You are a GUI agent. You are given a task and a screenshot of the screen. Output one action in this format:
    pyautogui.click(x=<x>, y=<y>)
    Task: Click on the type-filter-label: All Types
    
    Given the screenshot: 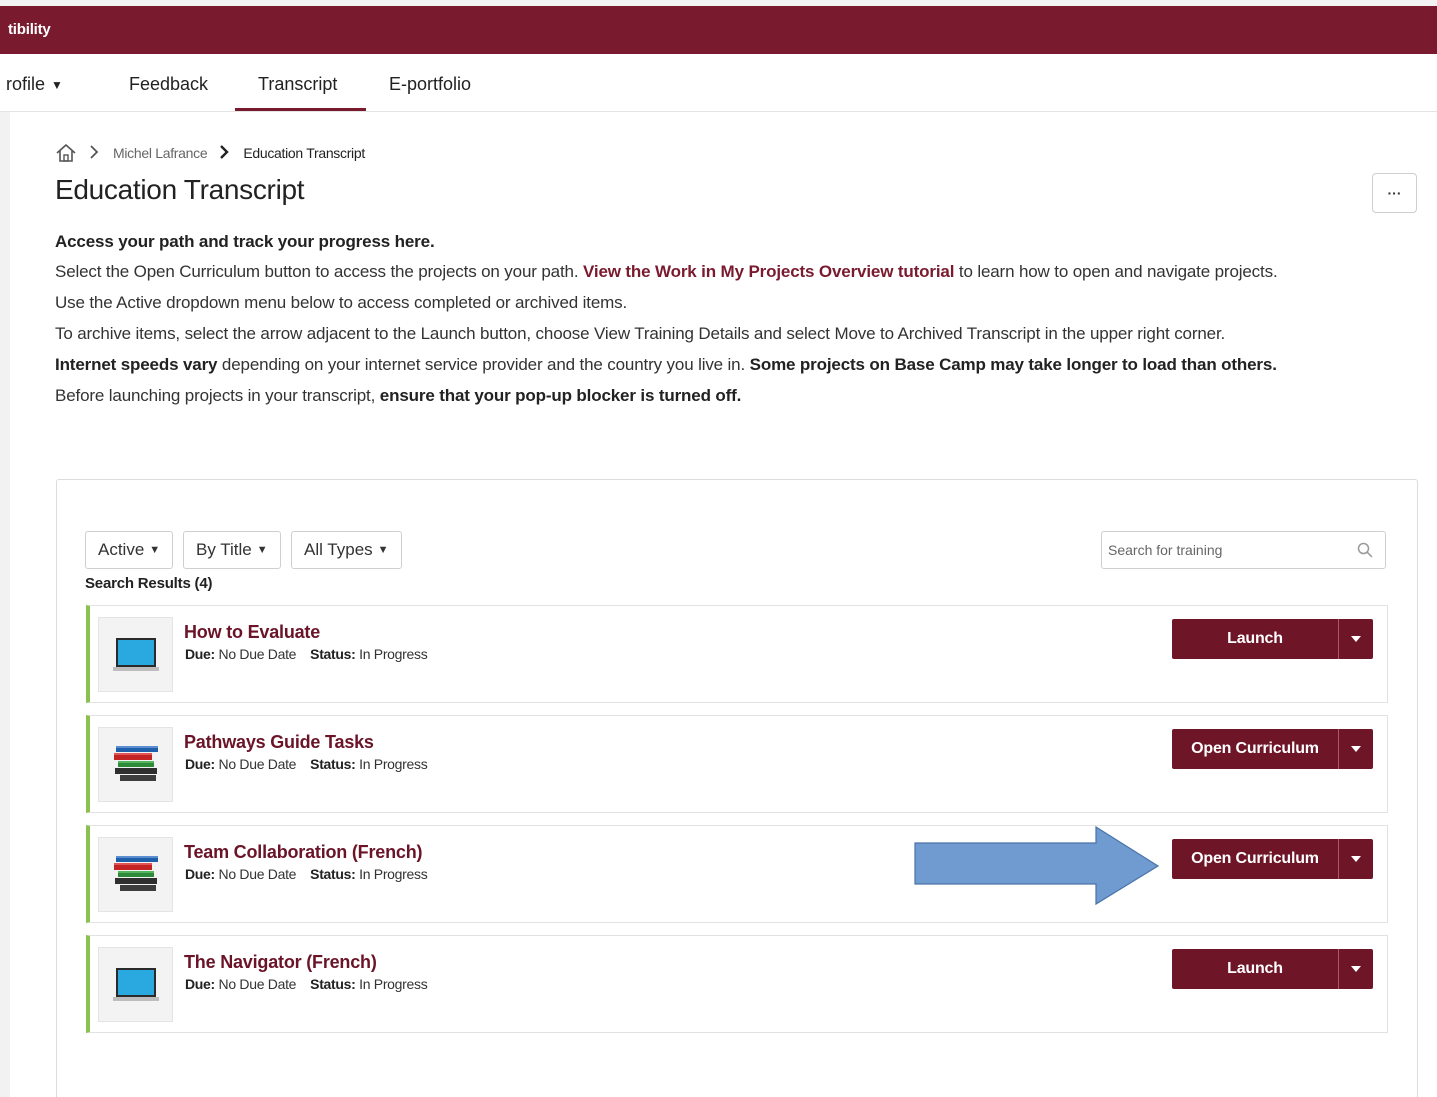 What is the action you would take?
    pyautogui.click(x=338, y=549)
    